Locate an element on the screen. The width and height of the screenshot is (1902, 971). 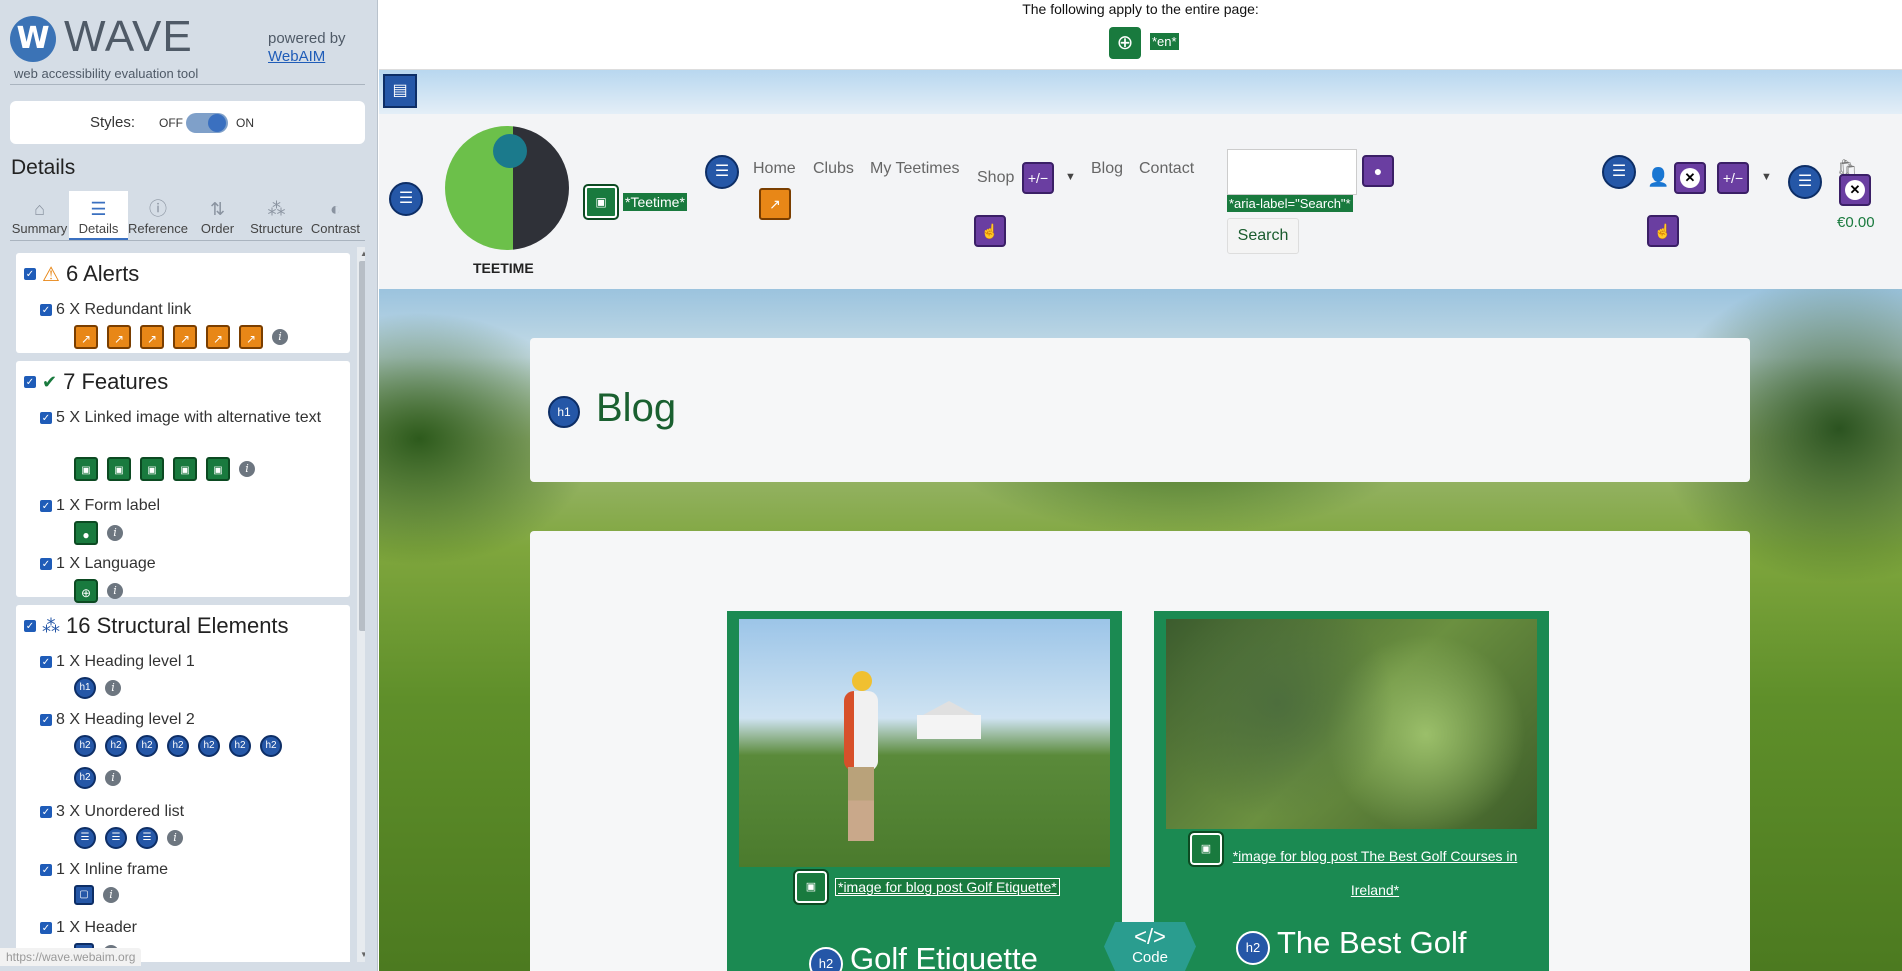
nav-contact: Contact is located at coordinates (1166, 169).